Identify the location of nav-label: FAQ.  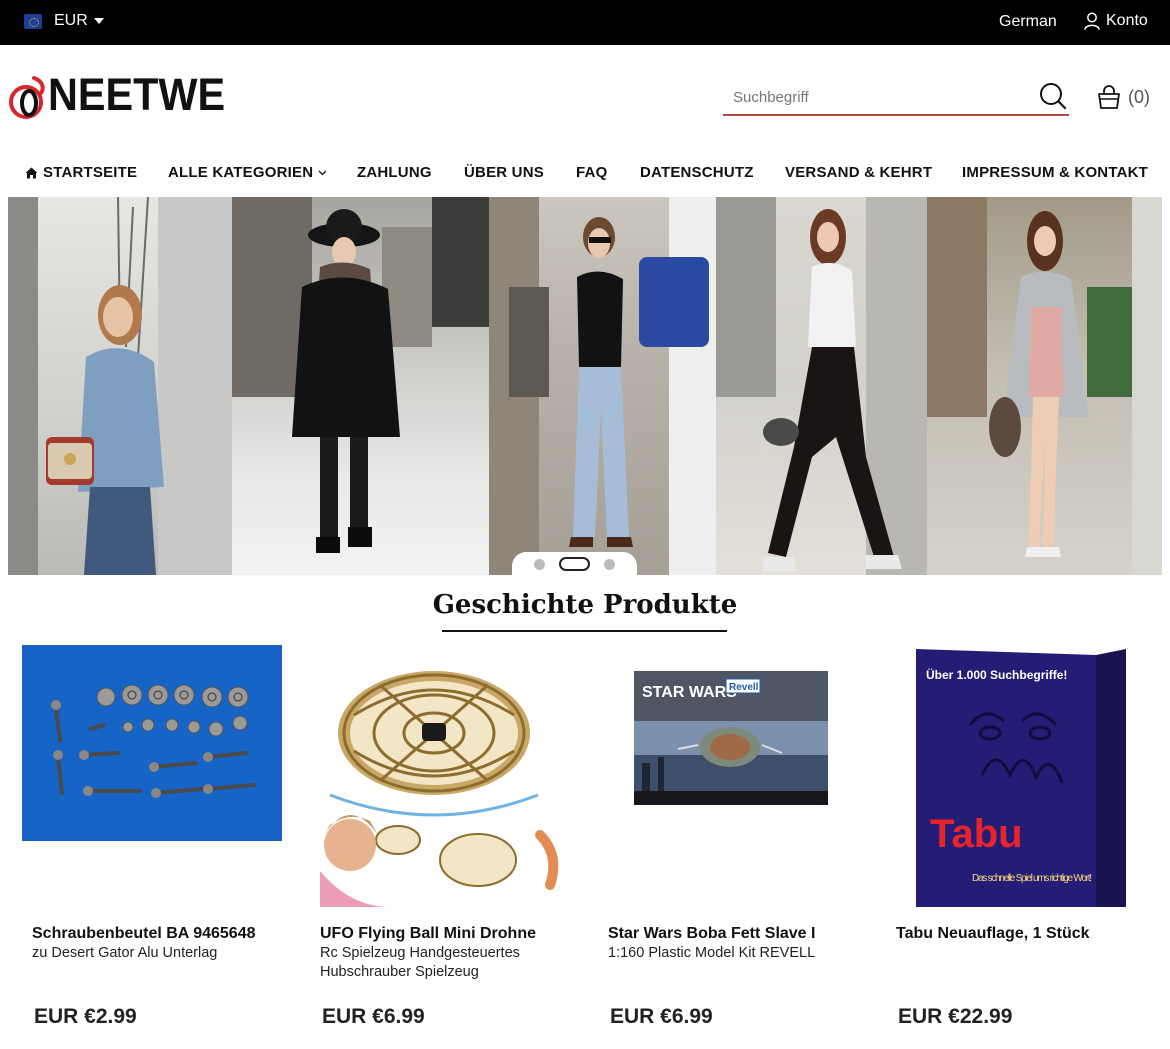
(592, 172).